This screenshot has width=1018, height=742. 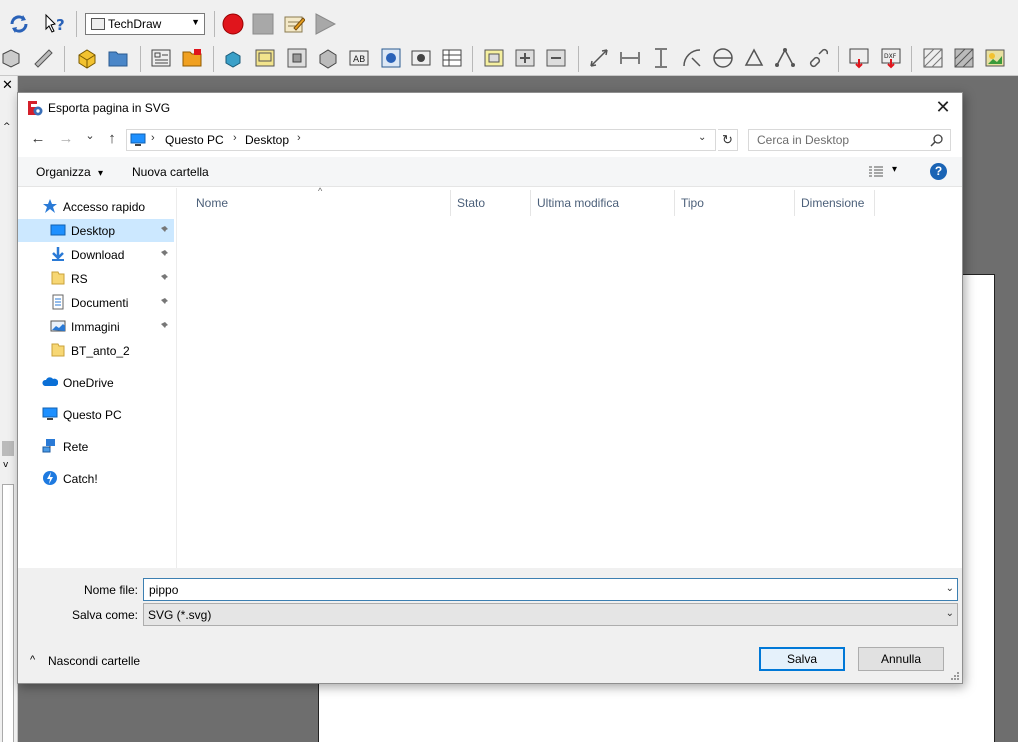 What do you see at coordinates (723, 58) in the screenshot?
I see `diameter-dimension-icon` at bounding box center [723, 58].